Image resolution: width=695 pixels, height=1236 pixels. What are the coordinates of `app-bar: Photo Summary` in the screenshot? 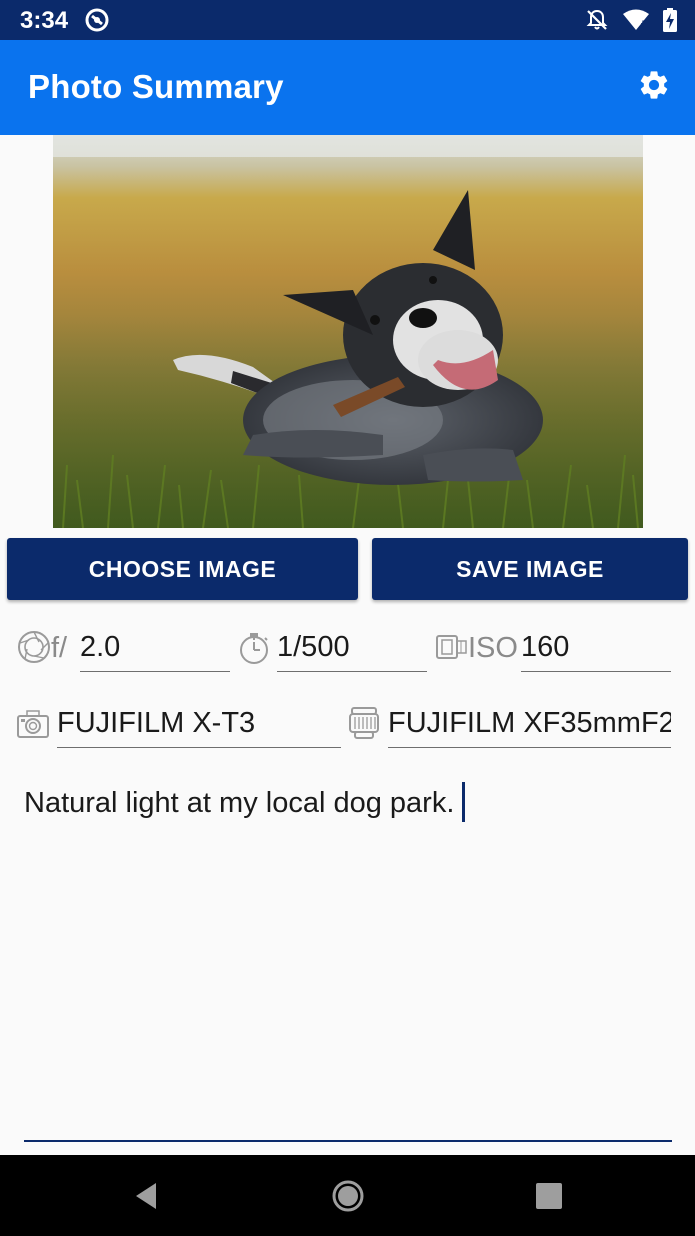 It's located at (347, 87).